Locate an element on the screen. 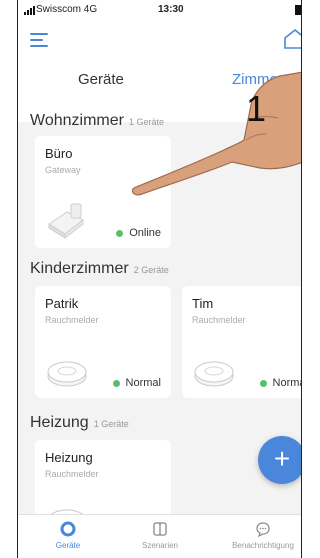 The image size is (320, 558). battery-icon is located at coordinates (298, 10).